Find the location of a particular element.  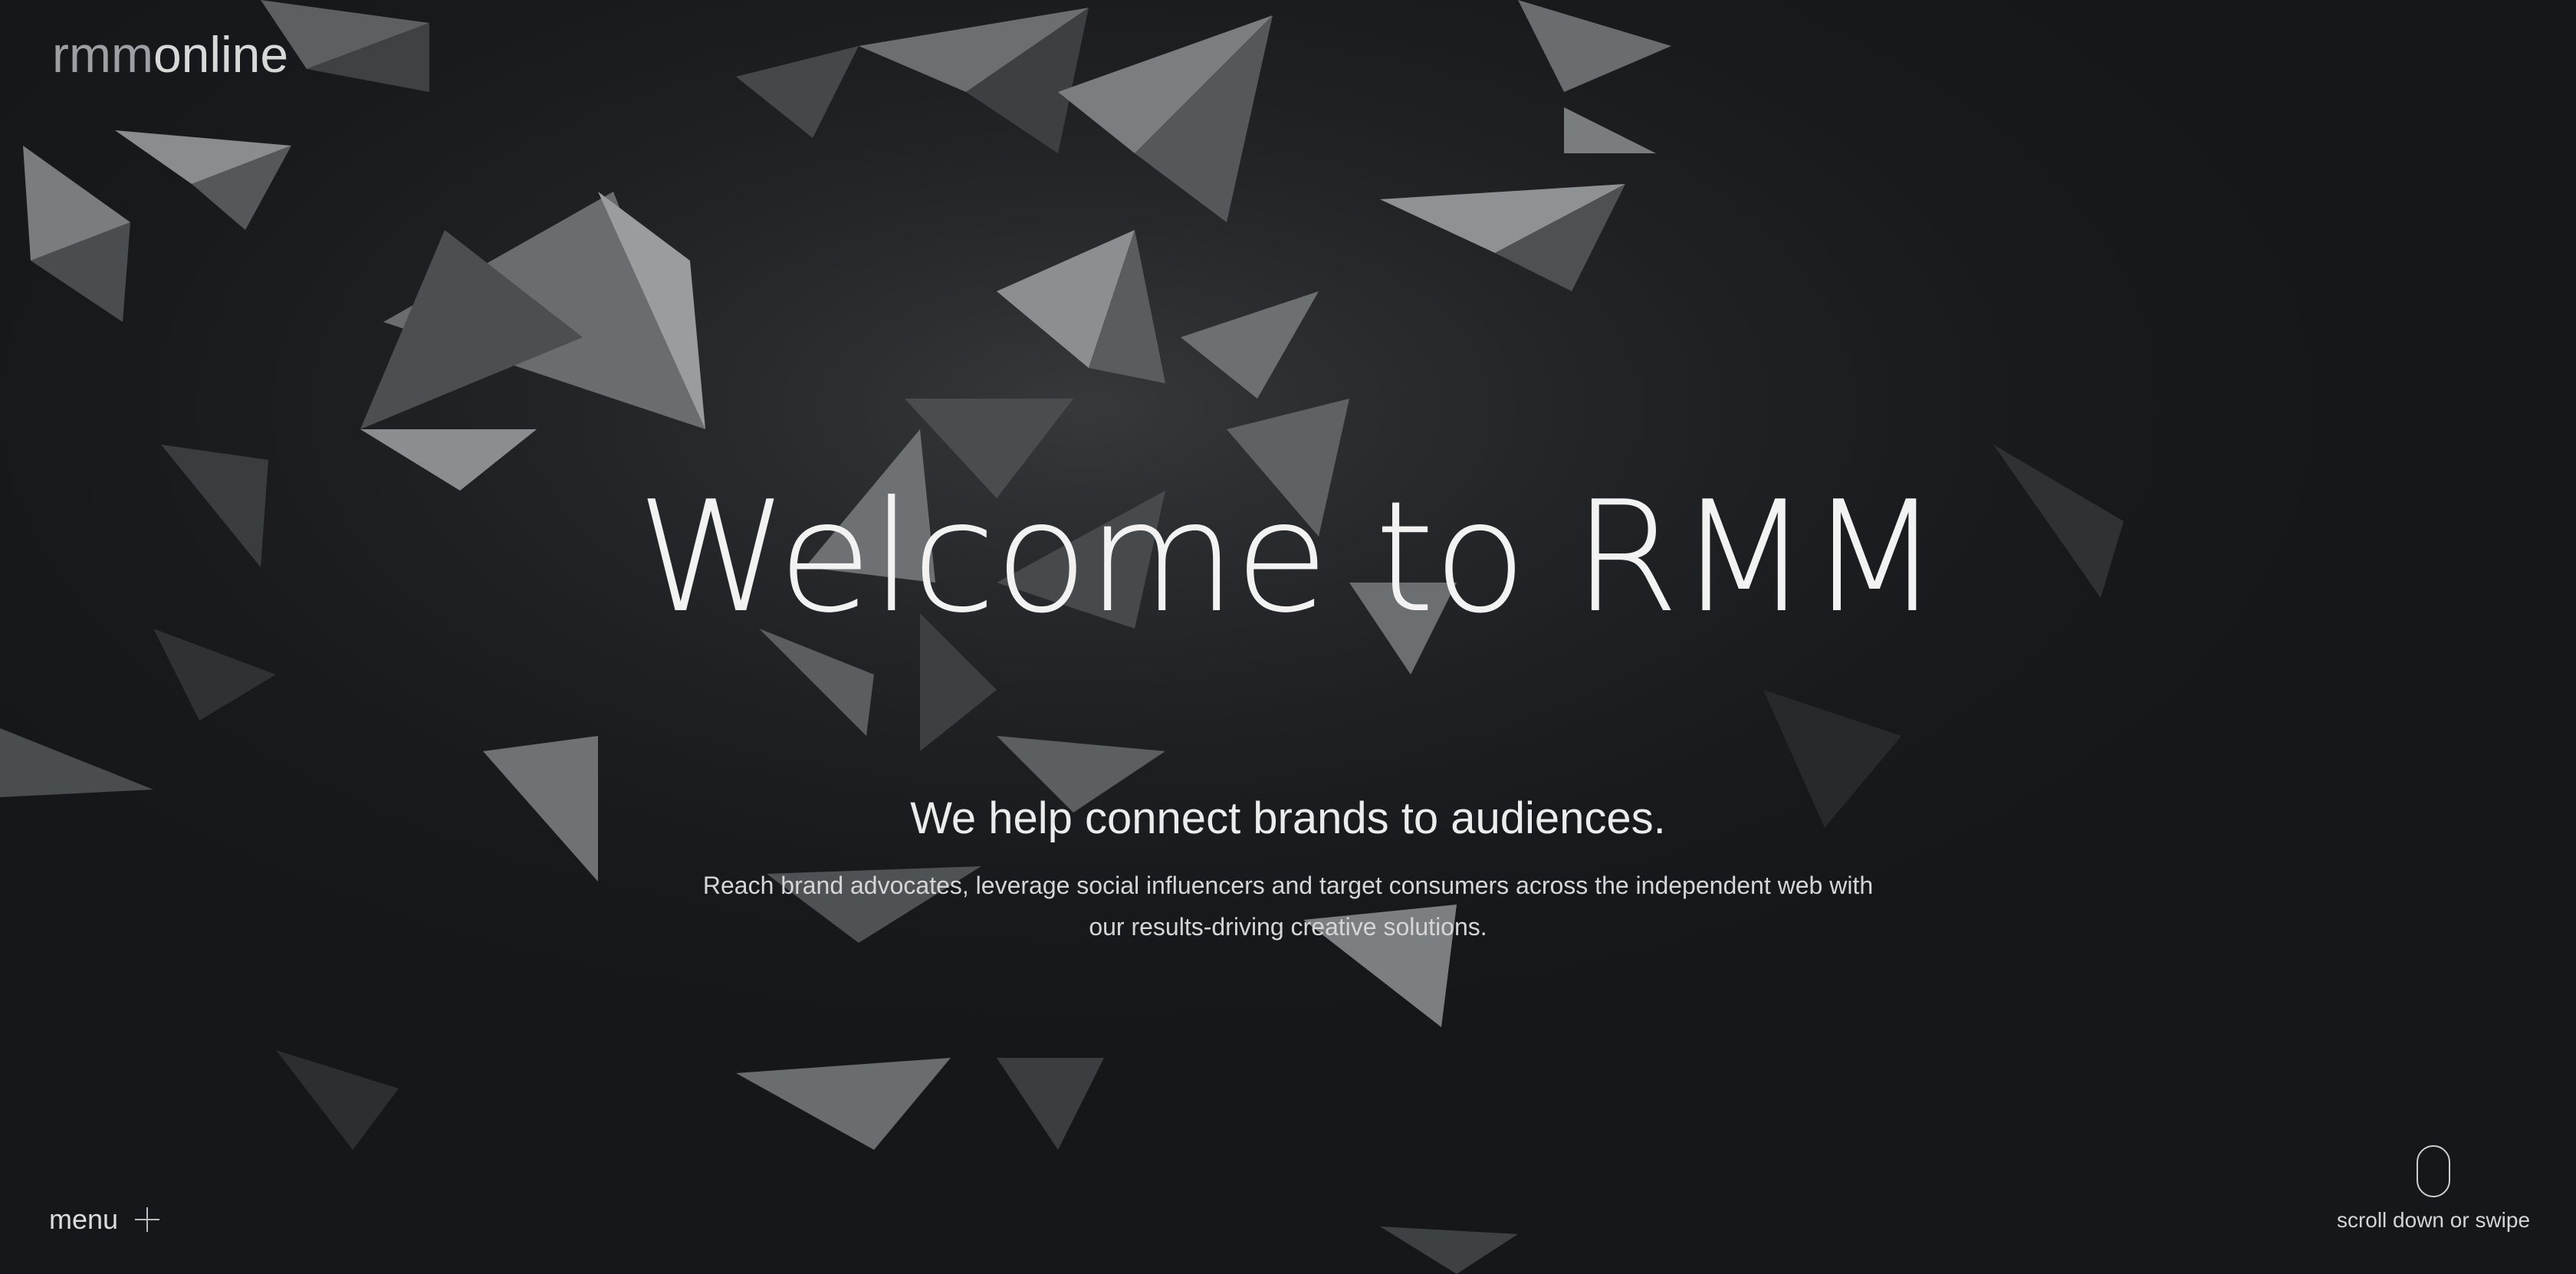

menu-label: menu is located at coordinates (84, 1219).